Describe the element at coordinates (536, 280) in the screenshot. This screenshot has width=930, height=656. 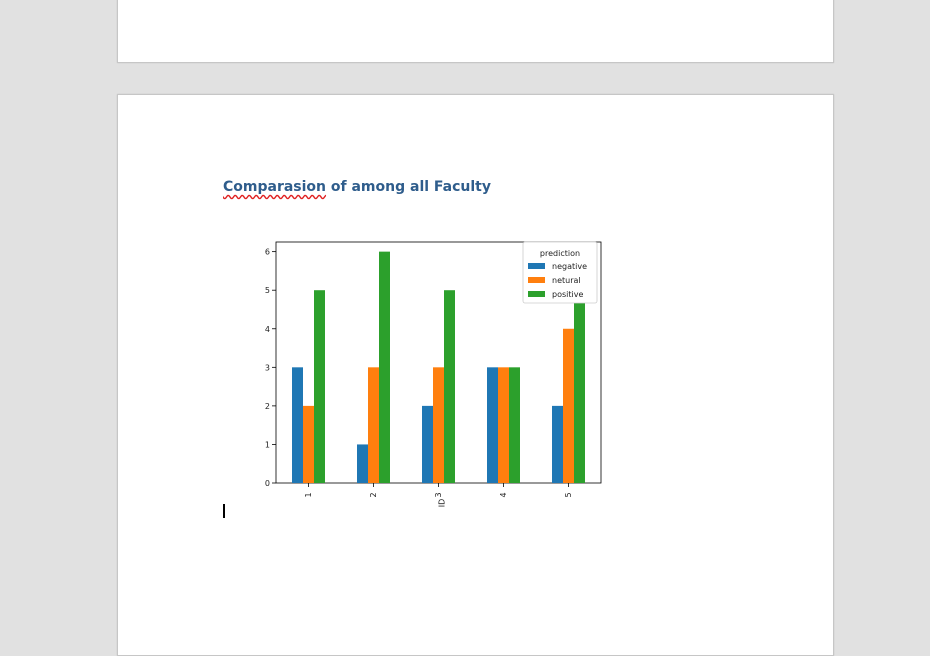
I see `legend-swatch-netural` at that location.